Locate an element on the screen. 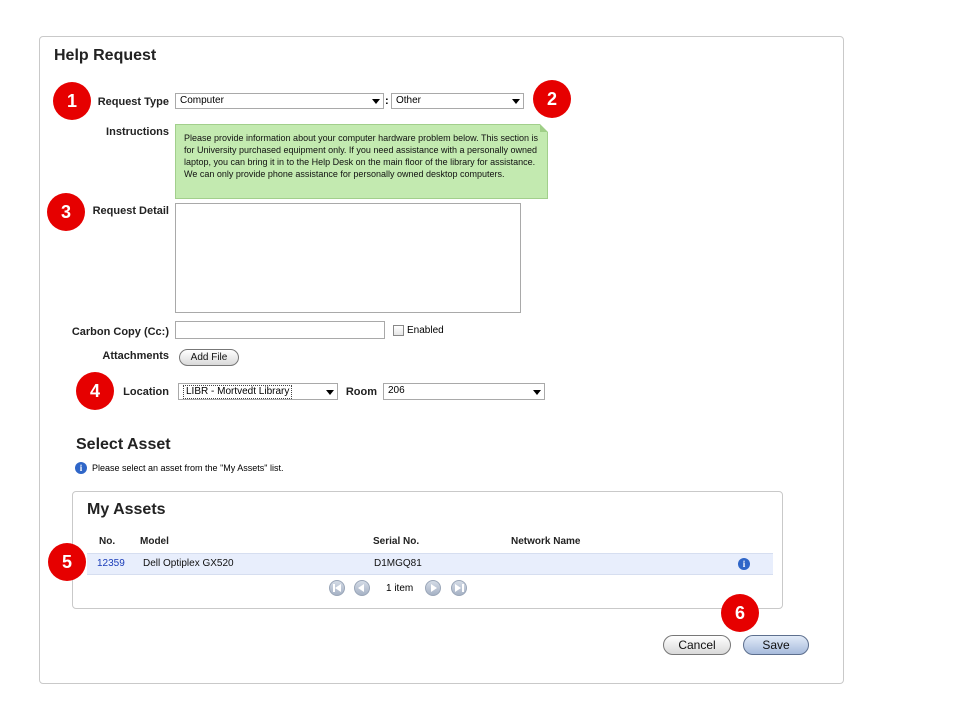  asset-serial: D1MGQ81 is located at coordinates (398, 563).